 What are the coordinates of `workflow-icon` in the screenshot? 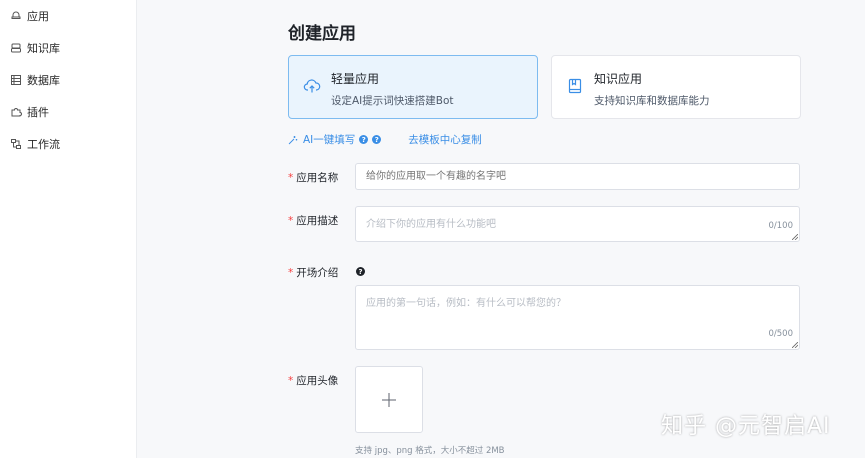 It's located at (16, 144).